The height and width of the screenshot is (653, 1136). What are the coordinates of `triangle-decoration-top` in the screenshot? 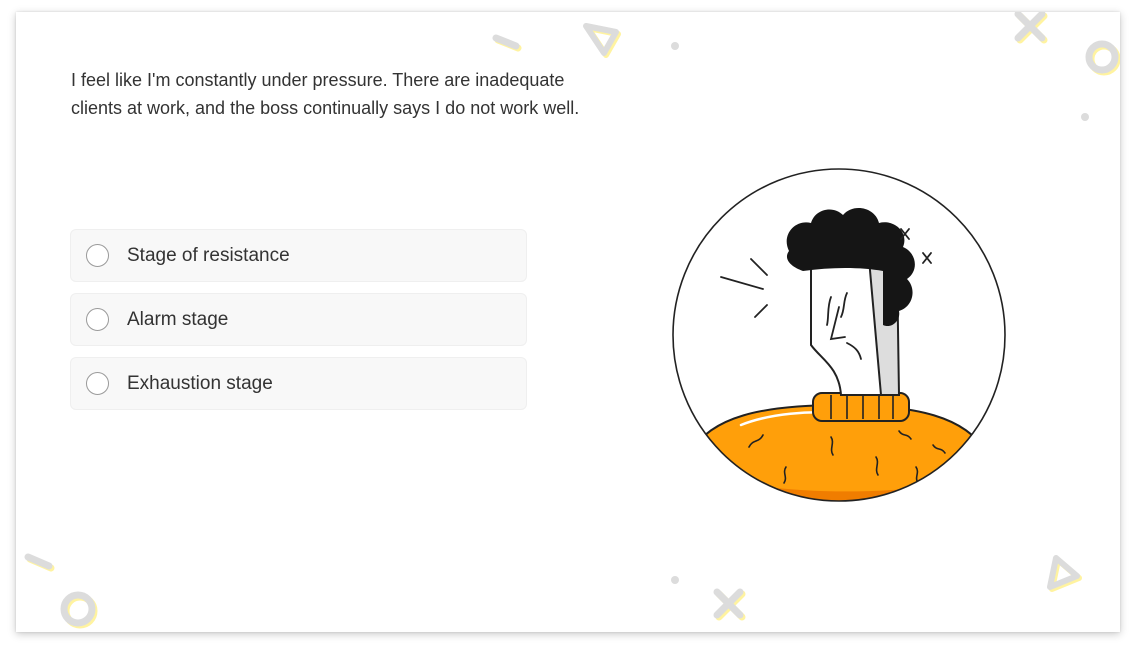 It's located at (602, 40).